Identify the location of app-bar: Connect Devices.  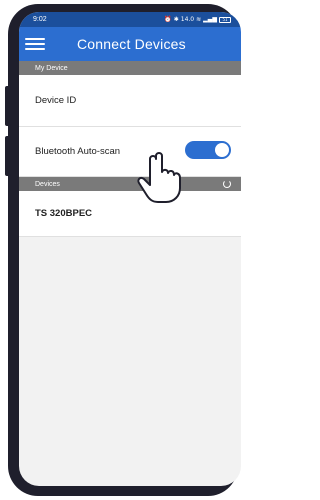
(130, 44).